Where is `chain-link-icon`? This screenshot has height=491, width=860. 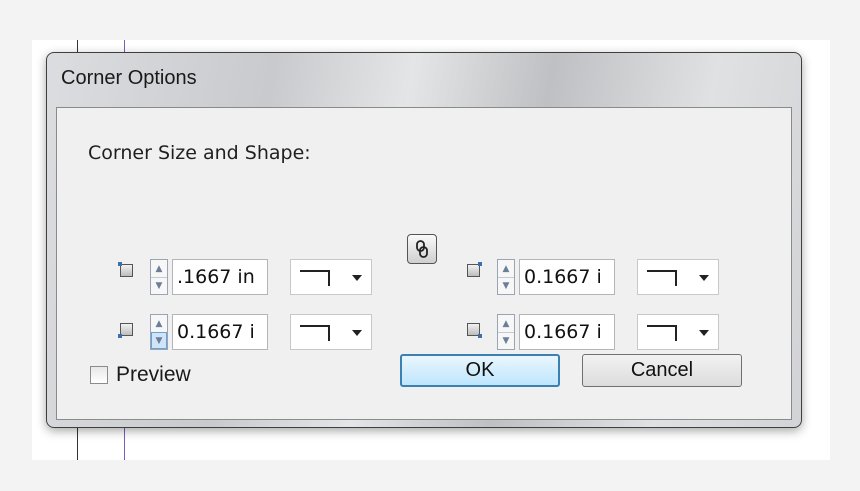 chain-link-icon is located at coordinates (422, 249).